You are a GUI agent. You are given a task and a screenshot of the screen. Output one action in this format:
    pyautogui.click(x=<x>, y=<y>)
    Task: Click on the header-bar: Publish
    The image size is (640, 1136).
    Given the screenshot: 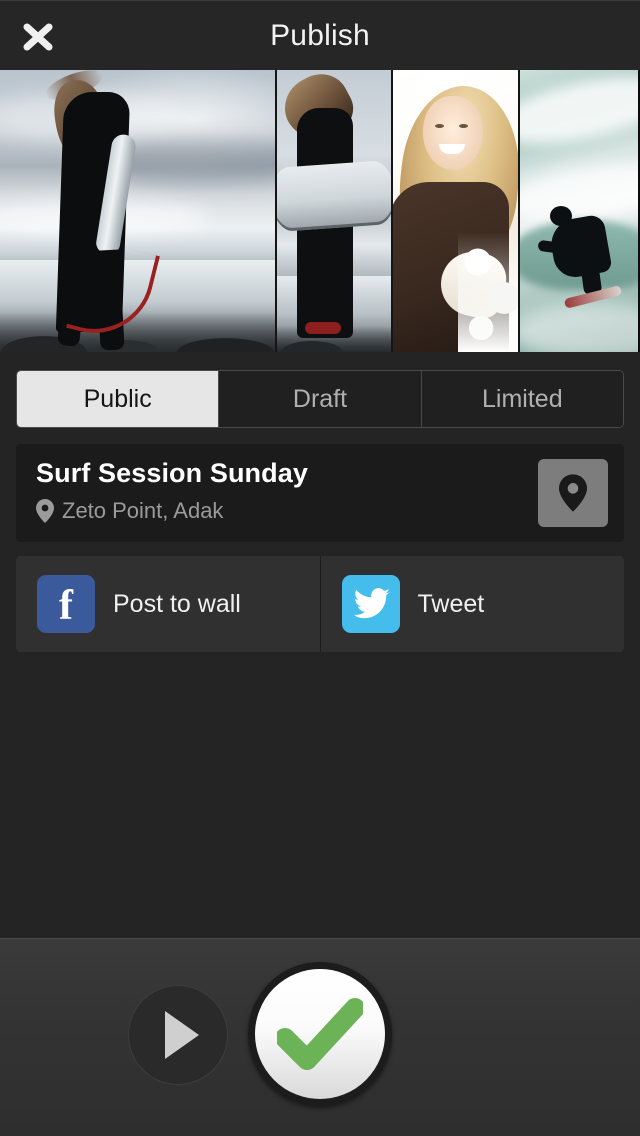 What is the action you would take?
    pyautogui.click(x=320, y=35)
    